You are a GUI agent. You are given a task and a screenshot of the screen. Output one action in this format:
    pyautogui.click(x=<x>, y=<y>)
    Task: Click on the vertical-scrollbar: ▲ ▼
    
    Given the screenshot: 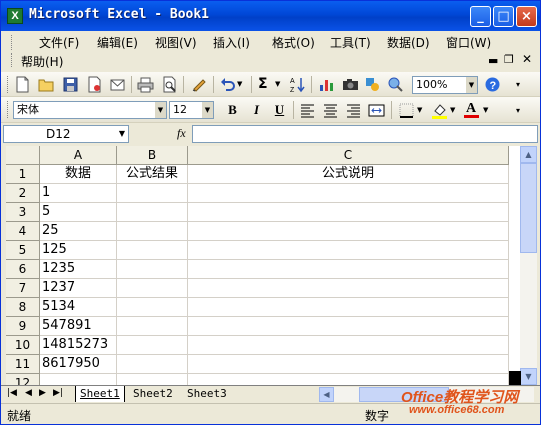 What is the action you would take?
    pyautogui.click(x=528, y=265)
    